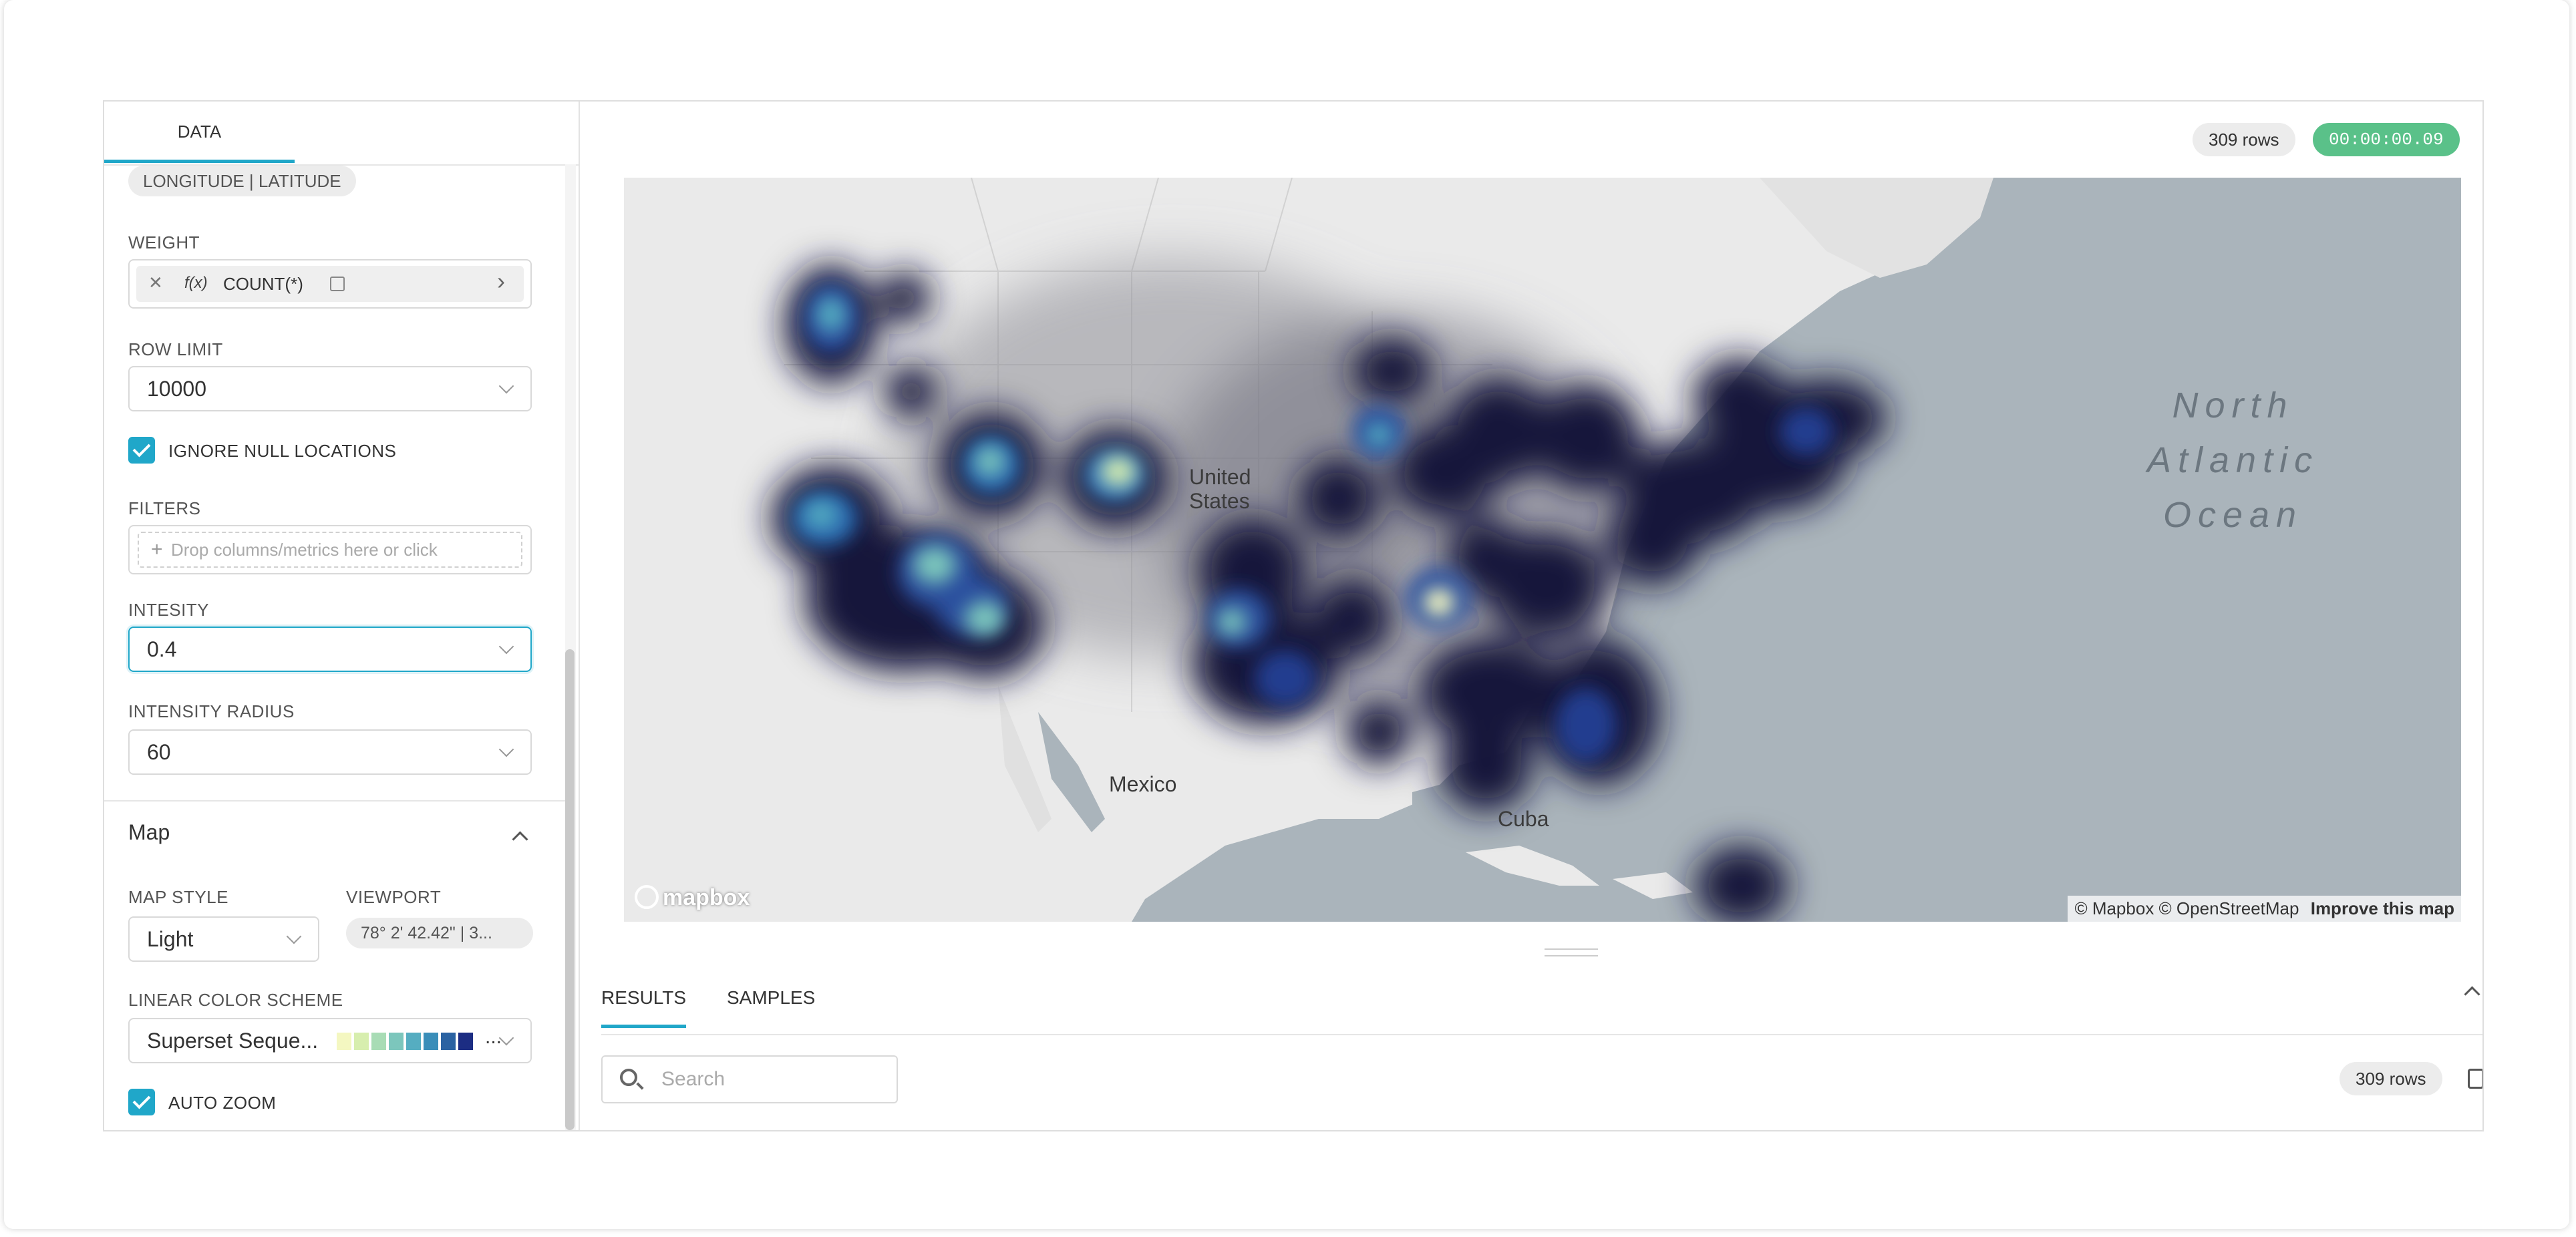 This screenshot has height=1237, width=2576. Describe the element at coordinates (164, 508) in the screenshot. I see `filters-label: FILTERS` at that location.